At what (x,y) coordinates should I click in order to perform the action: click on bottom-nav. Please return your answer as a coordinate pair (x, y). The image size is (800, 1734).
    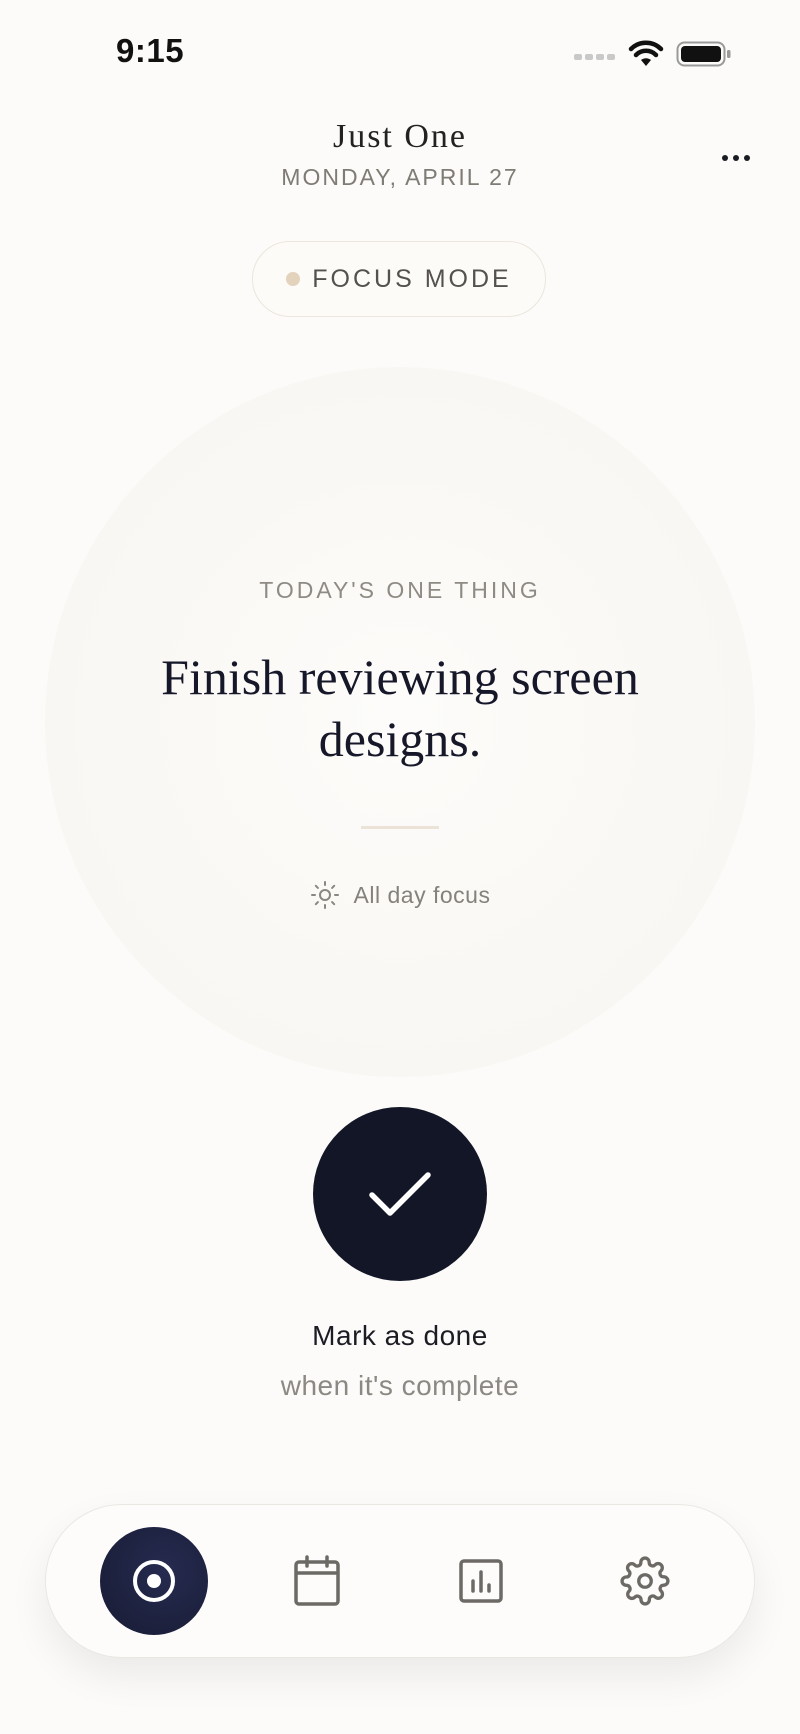
    Looking at the image, I should click on (400, 1581).